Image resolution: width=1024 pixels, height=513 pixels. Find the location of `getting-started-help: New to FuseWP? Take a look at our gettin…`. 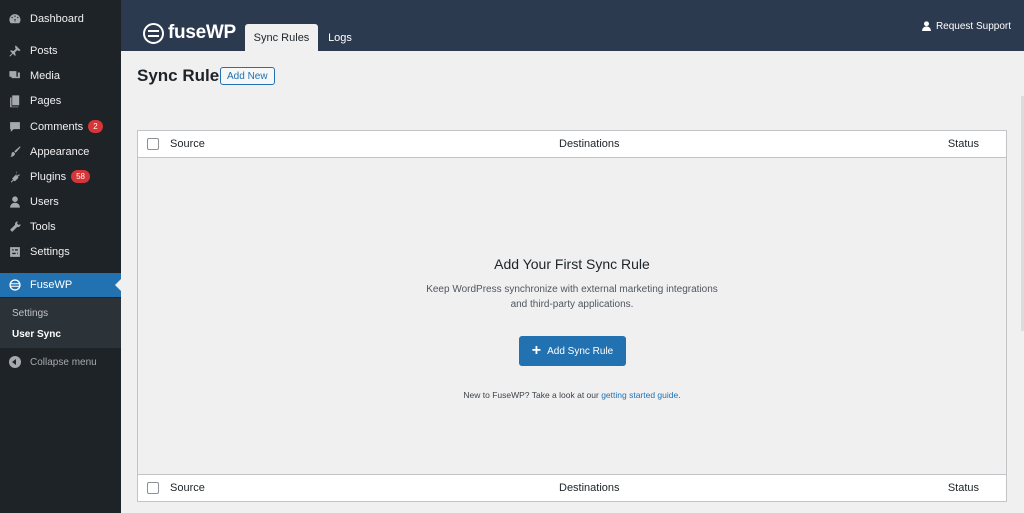

getting-started-help: New to FuseWP? Take a look at our gettin… is located at coordinates (572, 395).